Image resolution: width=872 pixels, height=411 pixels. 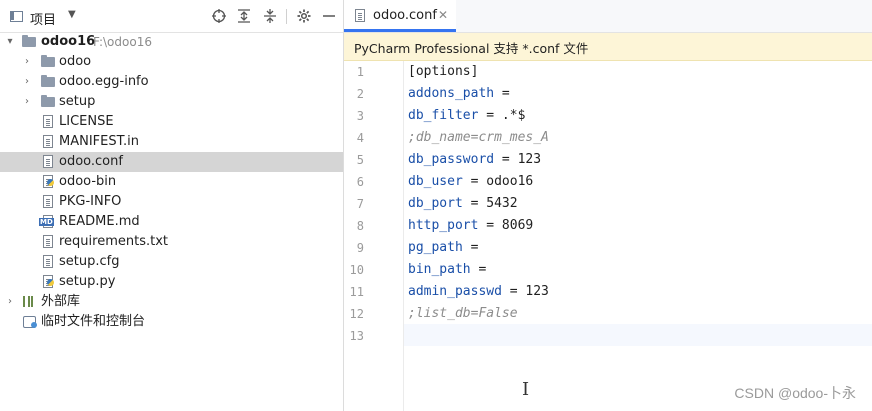 I want to click on tab-odoo-conf: odoo.conf ✕, so click(x=400, y=16).